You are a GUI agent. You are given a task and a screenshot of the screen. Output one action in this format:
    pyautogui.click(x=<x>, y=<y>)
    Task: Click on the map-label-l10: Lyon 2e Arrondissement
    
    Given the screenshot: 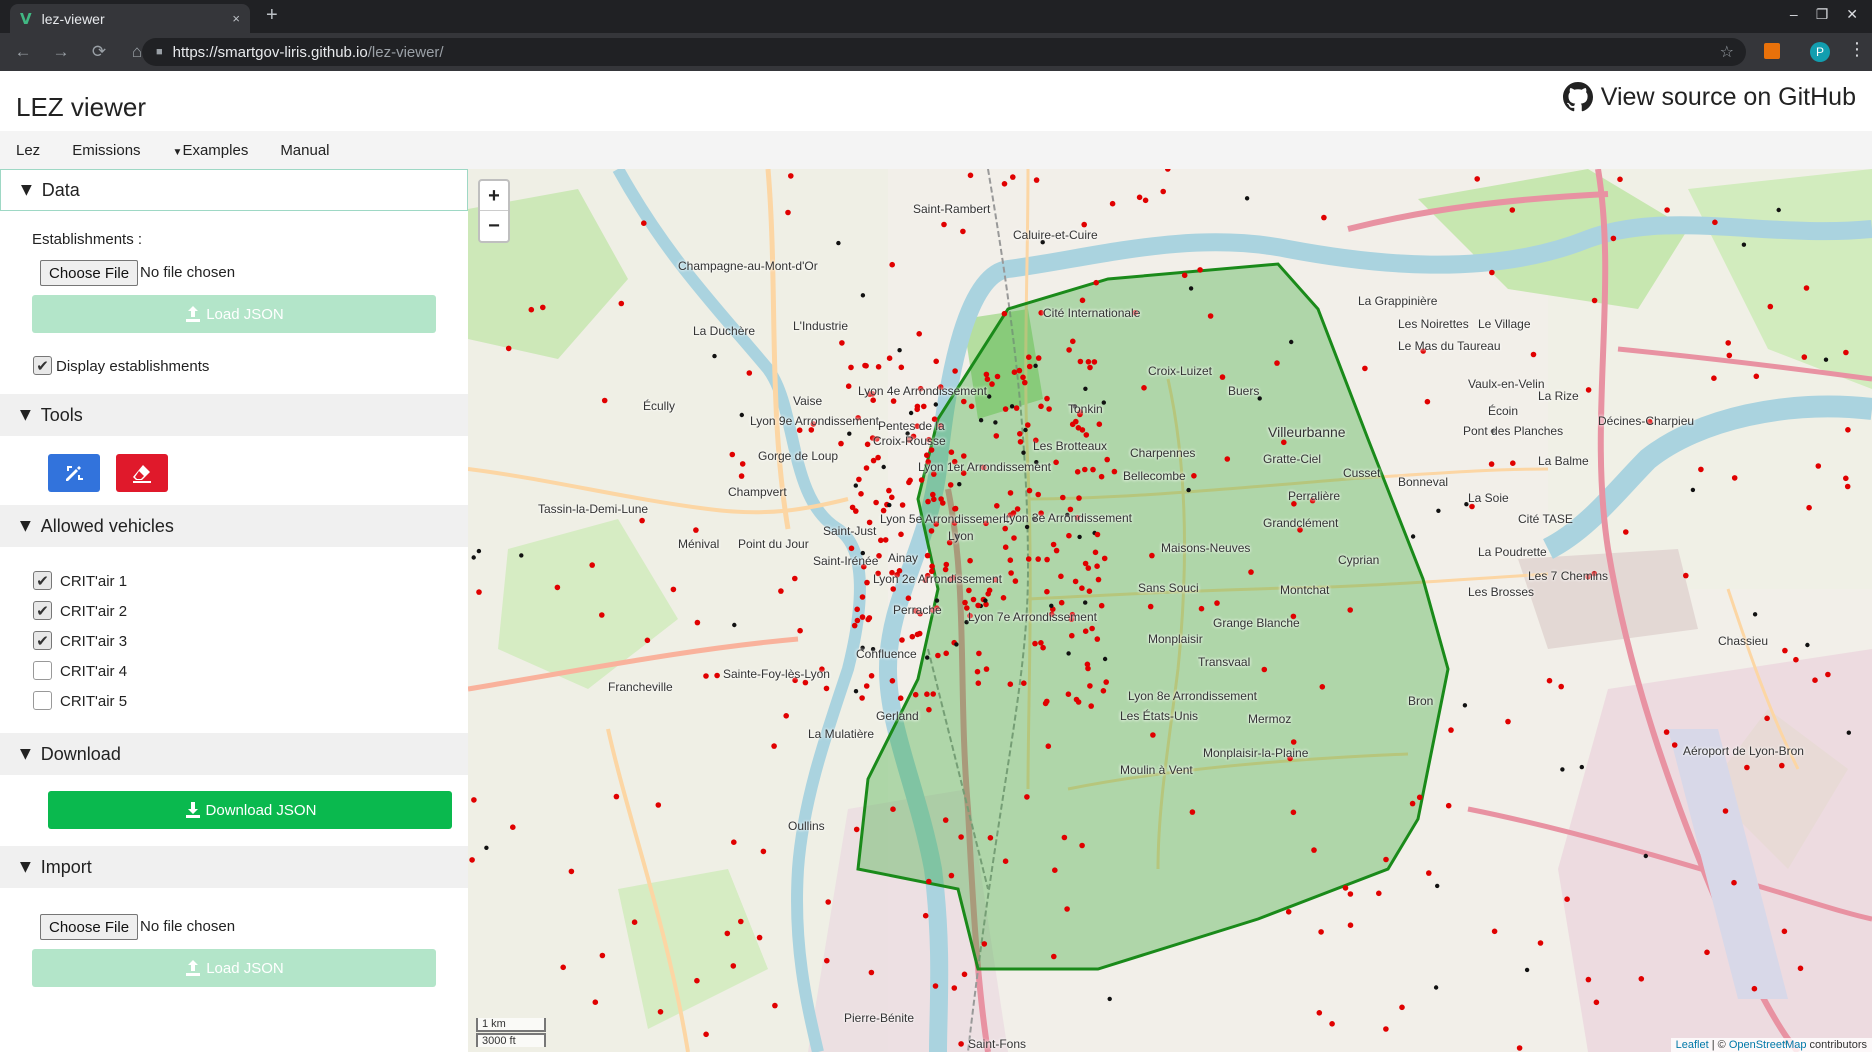 What is the action you would take?
    pyautogui.click(x=937, y=579)
    